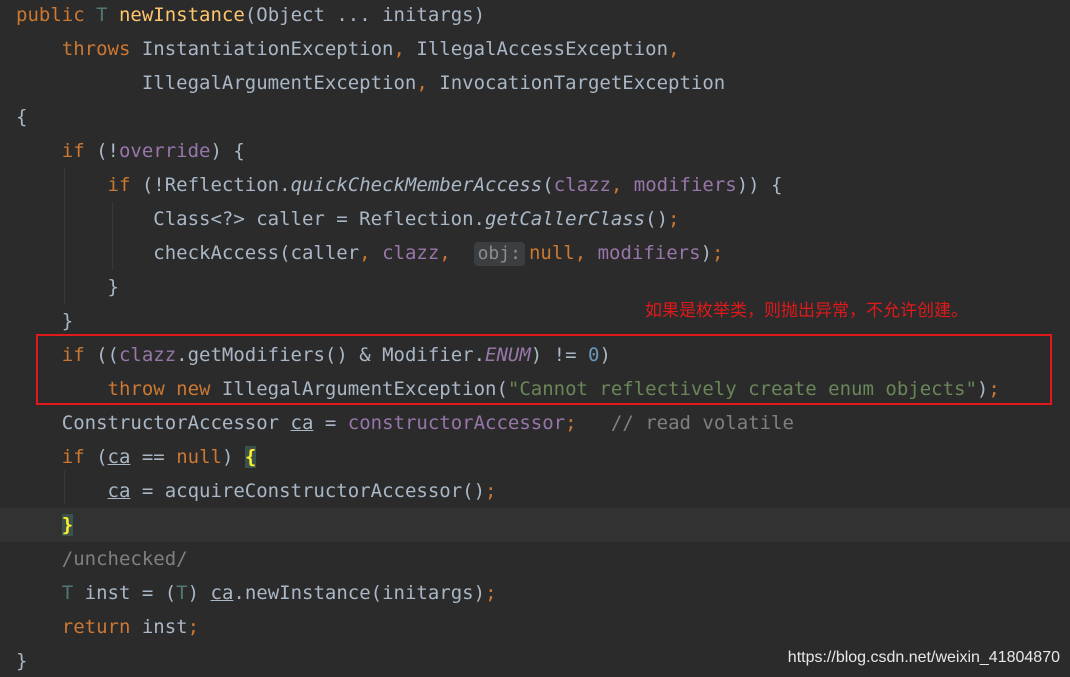 The height and width of the screenshot is (677, 1070). I want to click on code-token: )) {, so click(759, 185).